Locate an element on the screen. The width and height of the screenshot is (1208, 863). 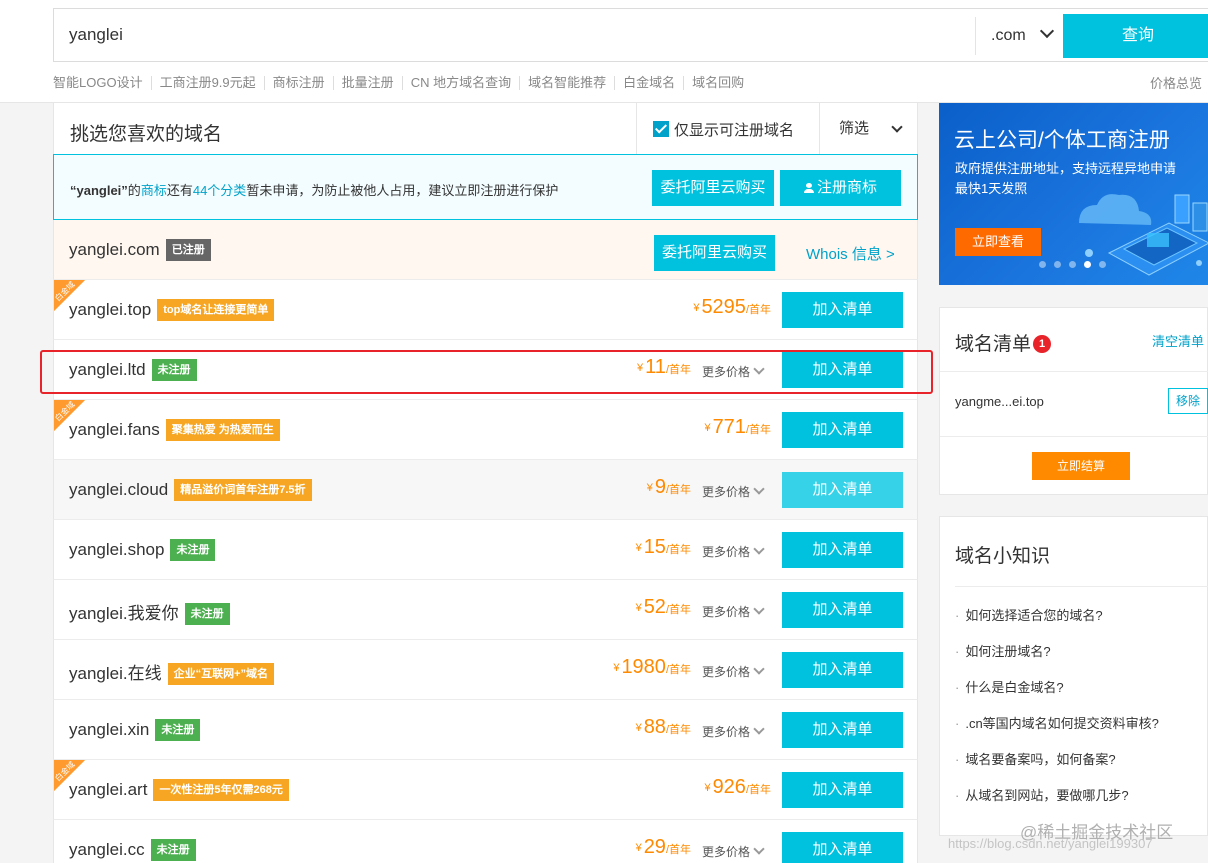
trademark-link: 商标 is located at coordinates (154, 190).